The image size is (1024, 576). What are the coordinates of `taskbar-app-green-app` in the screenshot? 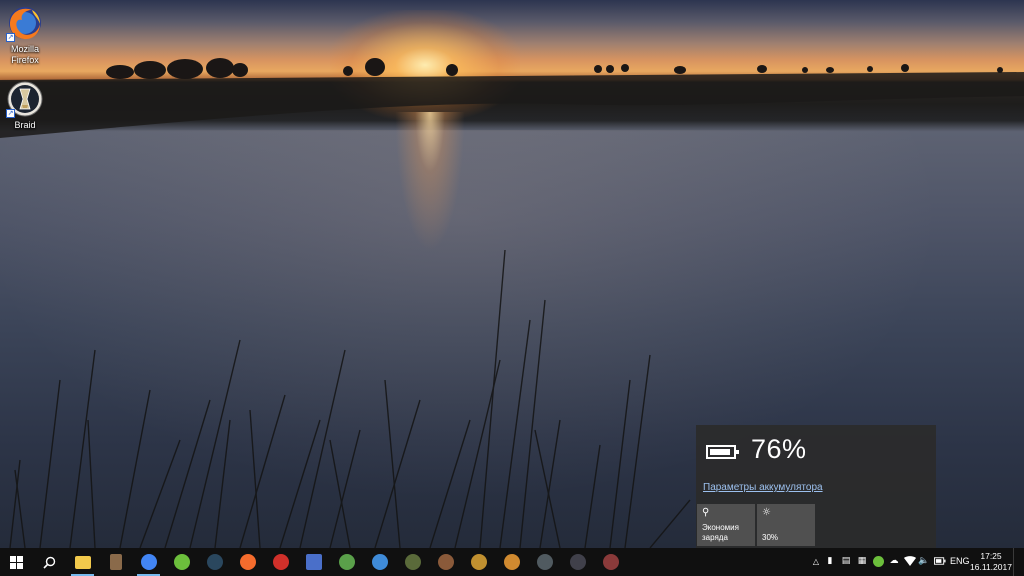 It's located at (346, 562).